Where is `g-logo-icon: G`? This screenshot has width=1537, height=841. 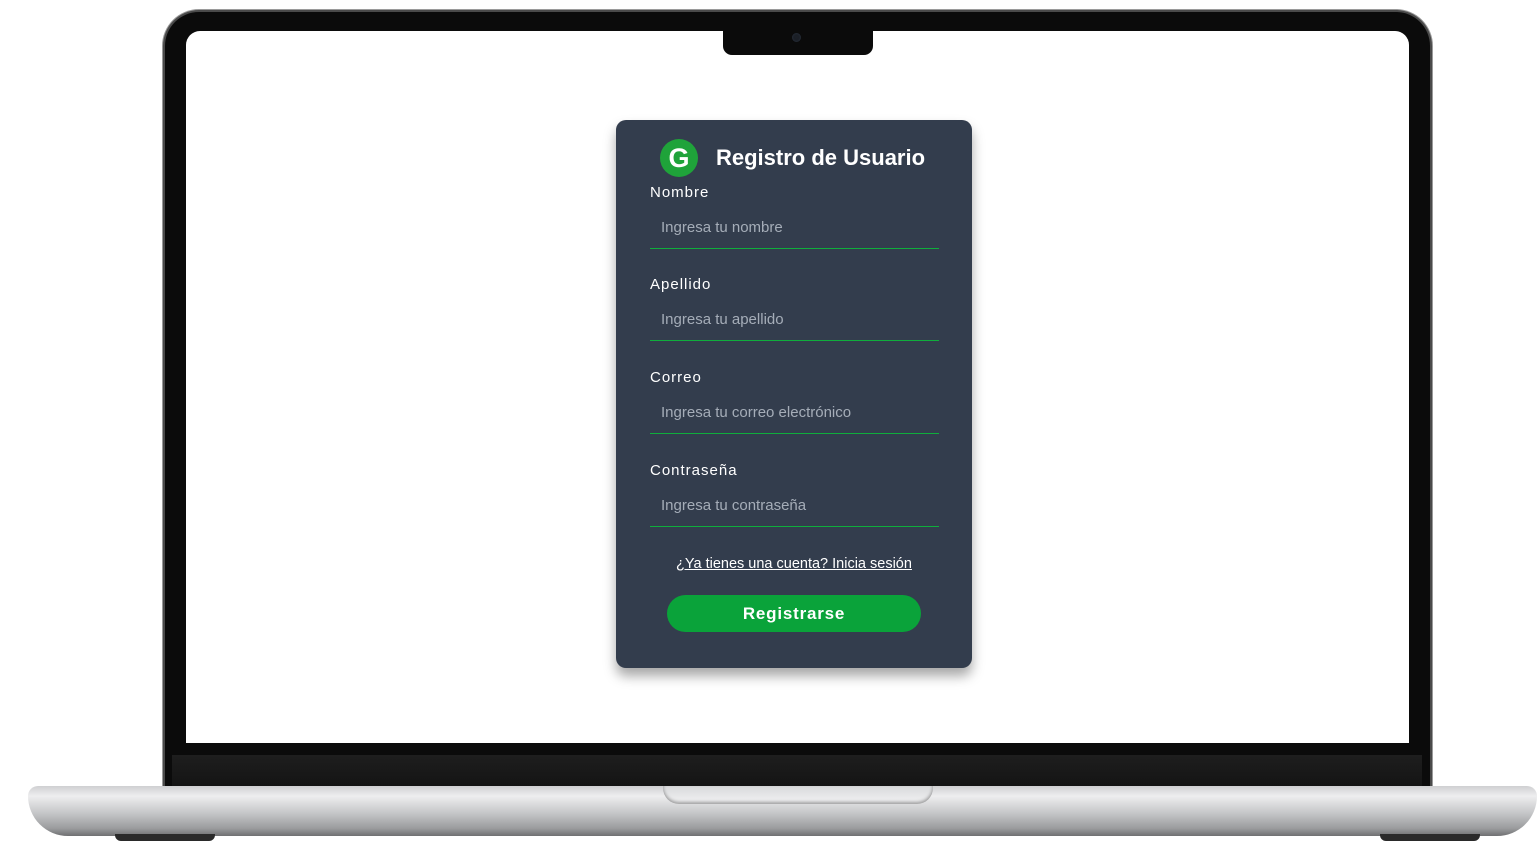
g-logo-icon: G is located at coordinates (679, 158).